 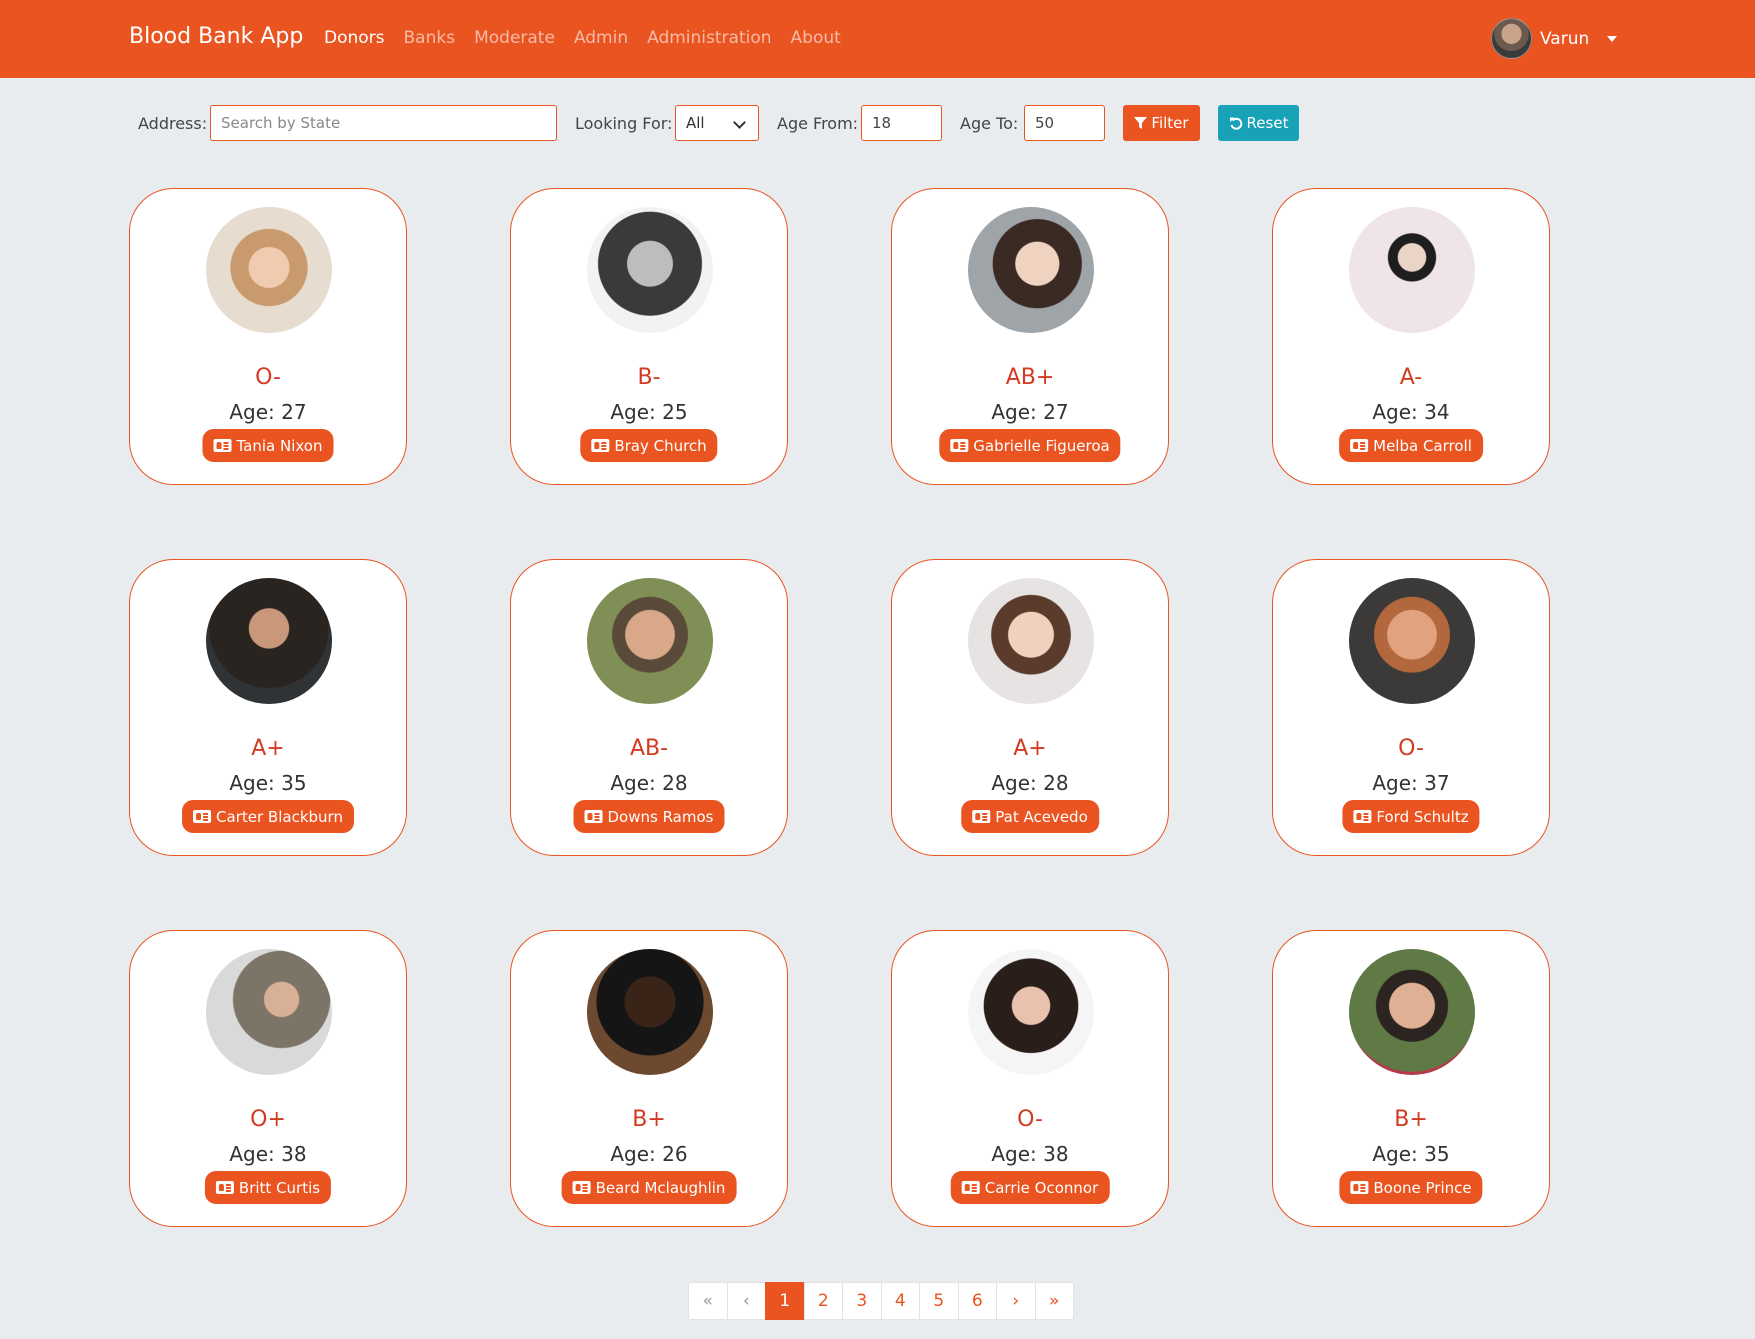 I want to click on donor-name-button: Downs Ramos, so click(x=649, y=816).